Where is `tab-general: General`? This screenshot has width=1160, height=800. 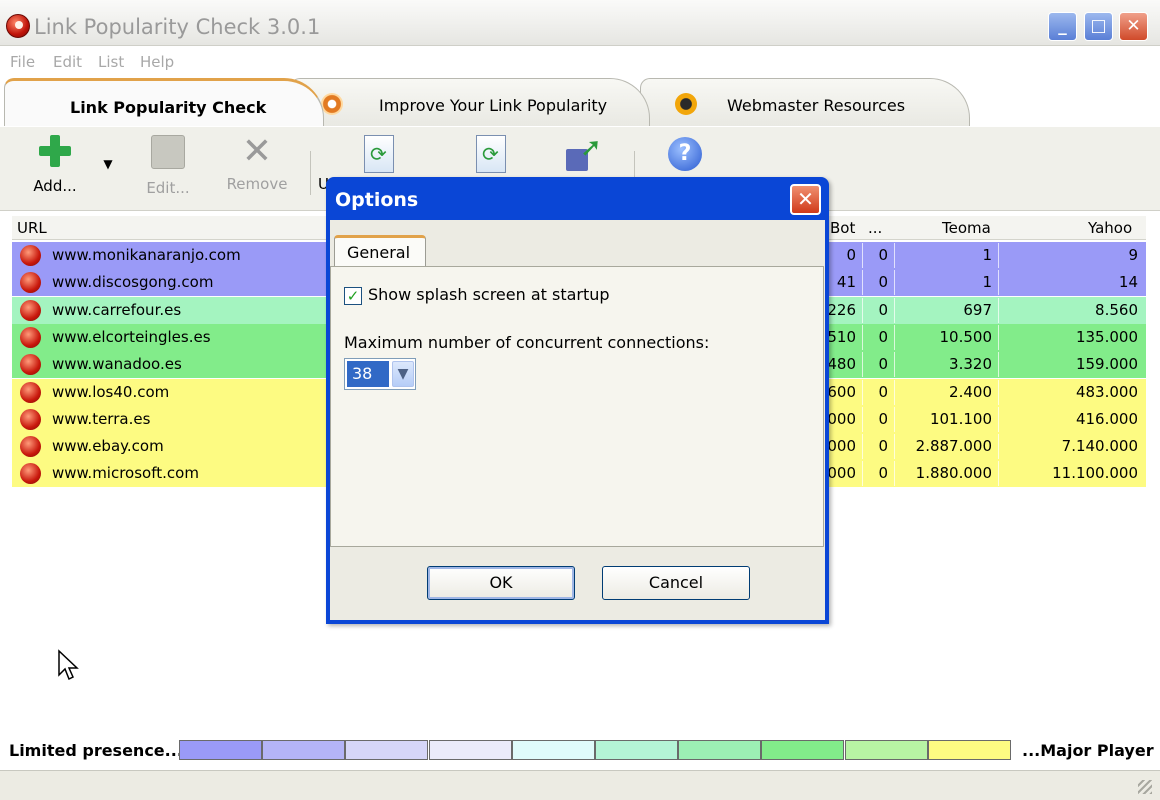 tab-general: General is located at coordinates (380, 251).